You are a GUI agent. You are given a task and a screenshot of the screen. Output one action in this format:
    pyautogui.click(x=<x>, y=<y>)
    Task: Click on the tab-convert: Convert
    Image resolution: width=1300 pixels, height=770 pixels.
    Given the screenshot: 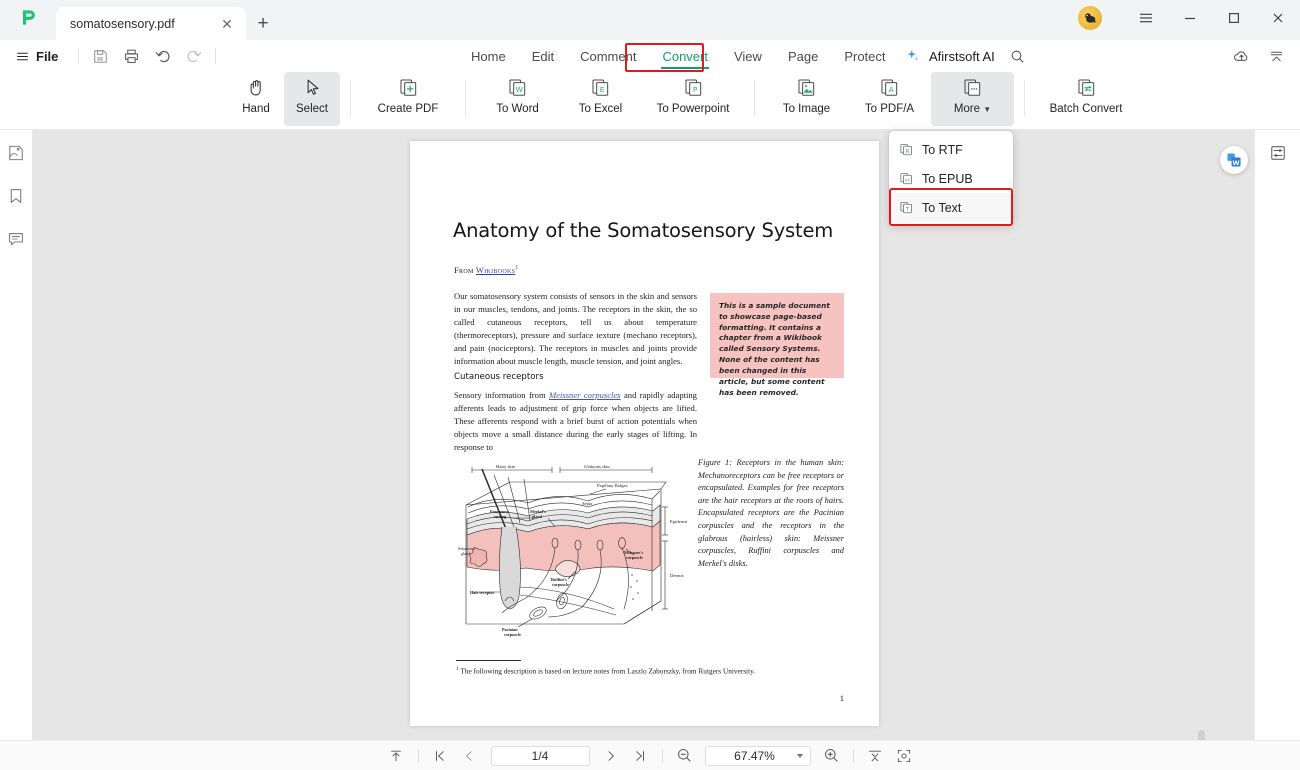 What is the action you would take?
    pyautogui.click(x=685, y=56)
    